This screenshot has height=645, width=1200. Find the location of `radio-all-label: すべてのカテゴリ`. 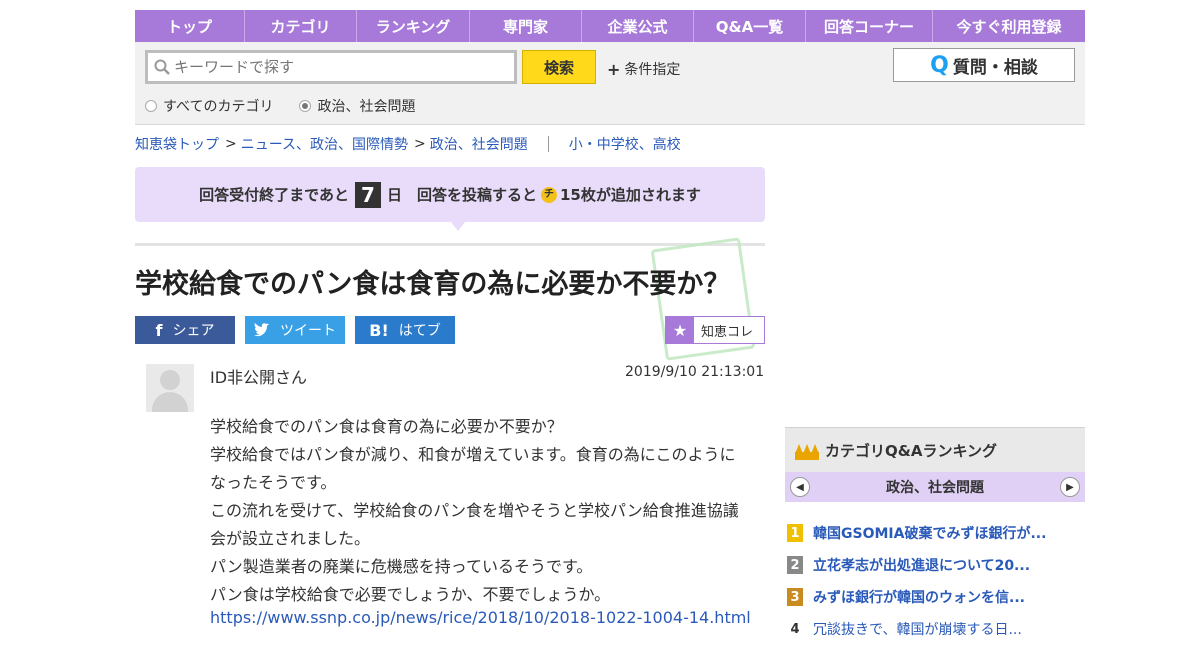

radio-all-label: すべてのカテゴリ is located at coordinates (218, 107).